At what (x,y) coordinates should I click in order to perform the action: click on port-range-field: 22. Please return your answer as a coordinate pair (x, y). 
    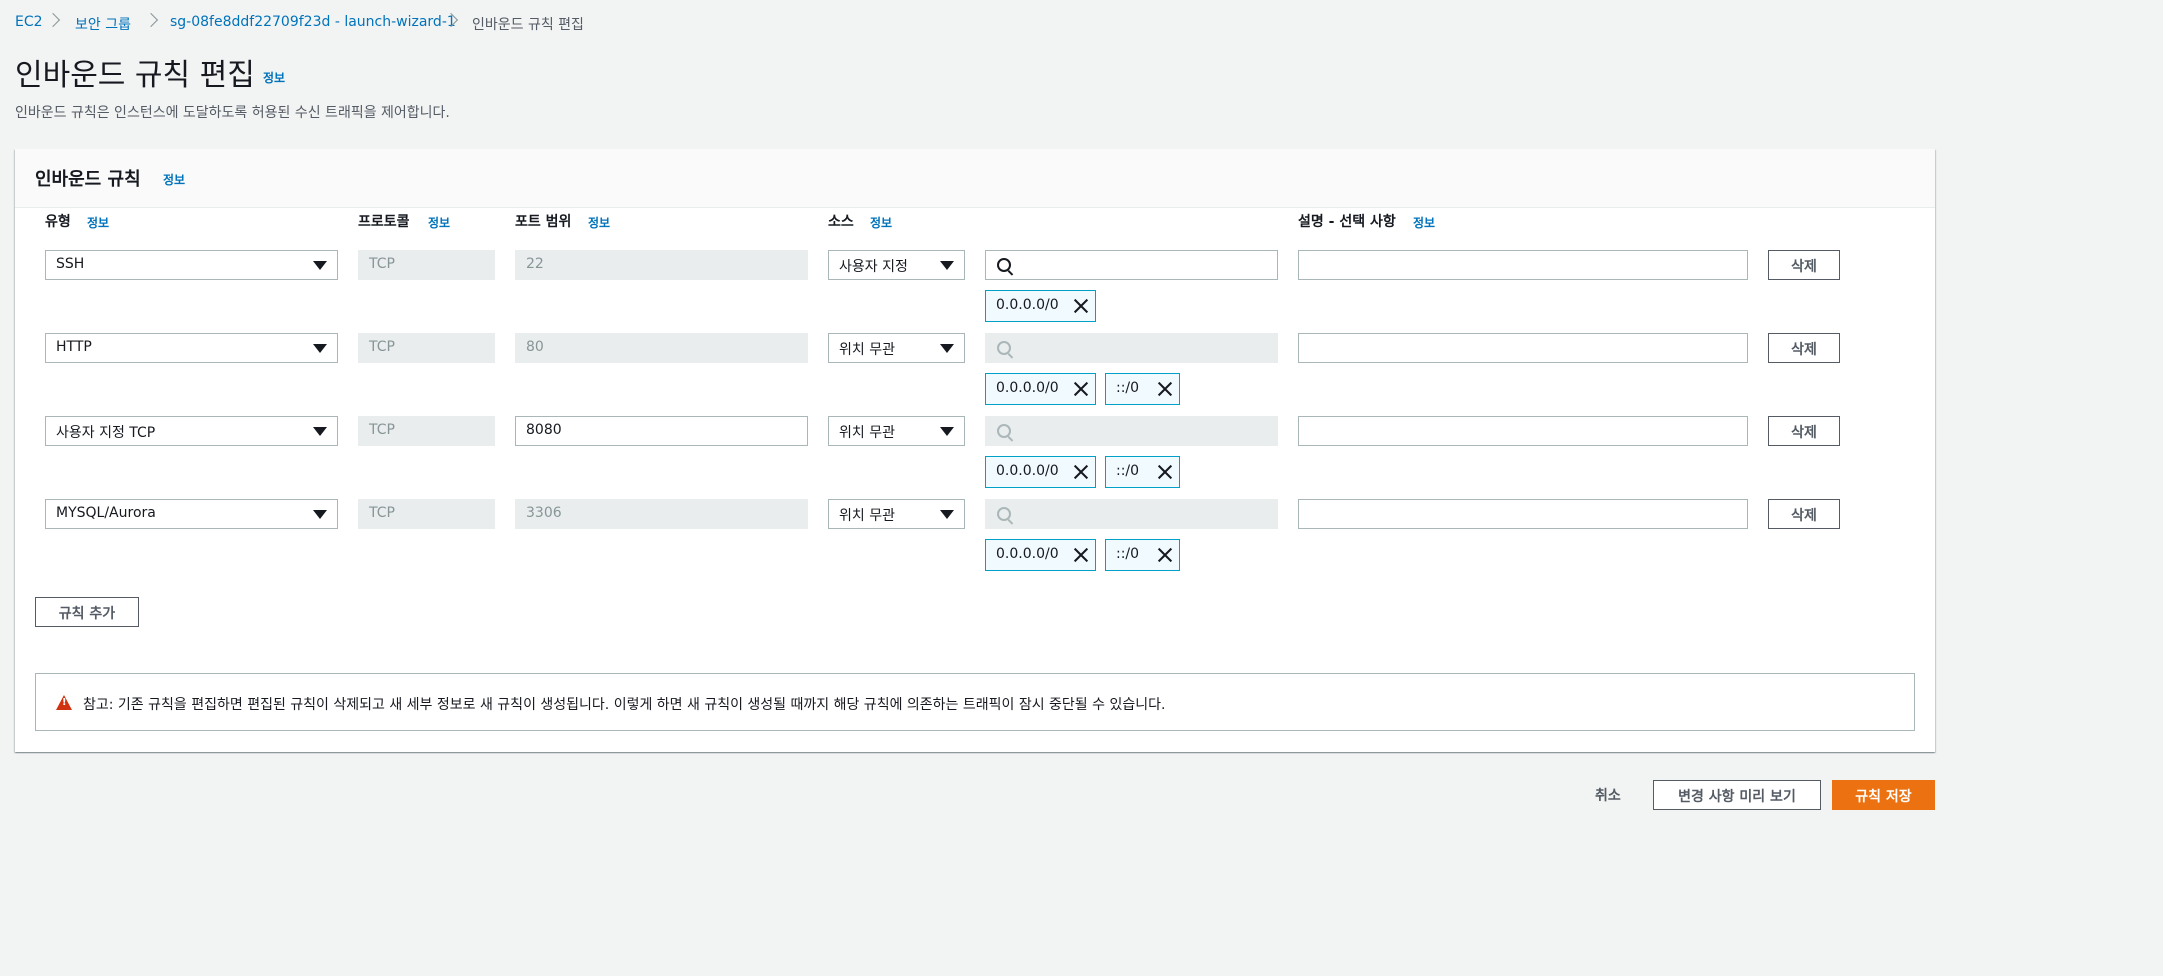
    Looking at the image, I should click on (661, 265).